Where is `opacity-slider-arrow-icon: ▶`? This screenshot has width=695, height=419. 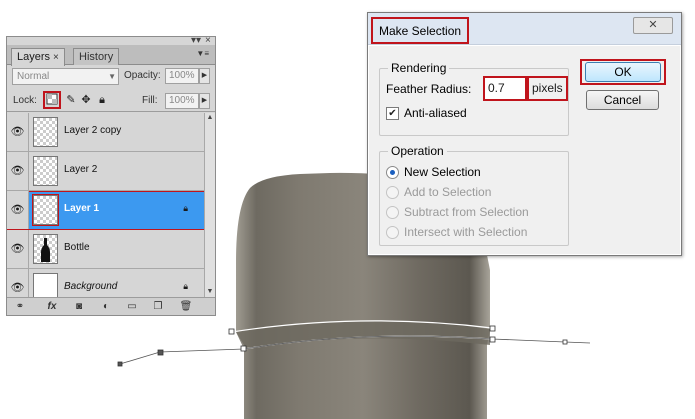 opacity-slider-arrow-icon: ▶ is located at coordinates (204, 76).